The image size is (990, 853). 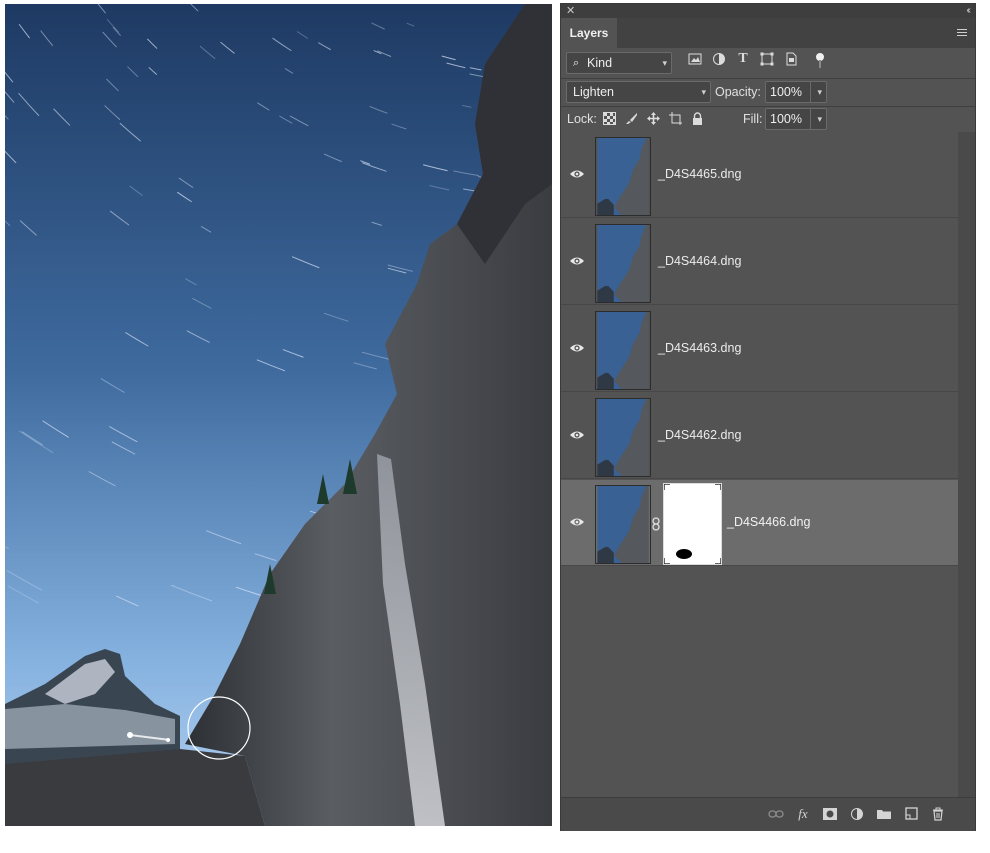 I want to click on layer-name: _D4S4463.dng, so click(x=699, y=348).